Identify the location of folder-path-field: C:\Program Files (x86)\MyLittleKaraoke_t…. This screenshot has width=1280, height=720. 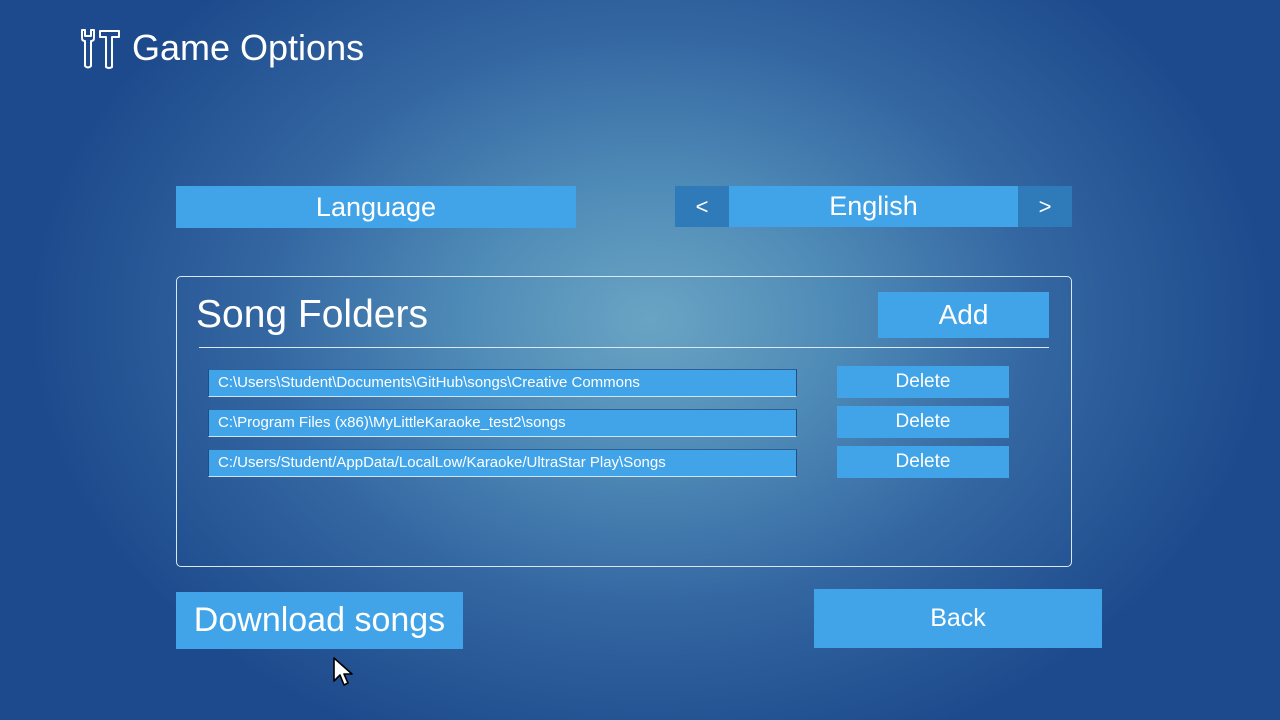
(502, 423).